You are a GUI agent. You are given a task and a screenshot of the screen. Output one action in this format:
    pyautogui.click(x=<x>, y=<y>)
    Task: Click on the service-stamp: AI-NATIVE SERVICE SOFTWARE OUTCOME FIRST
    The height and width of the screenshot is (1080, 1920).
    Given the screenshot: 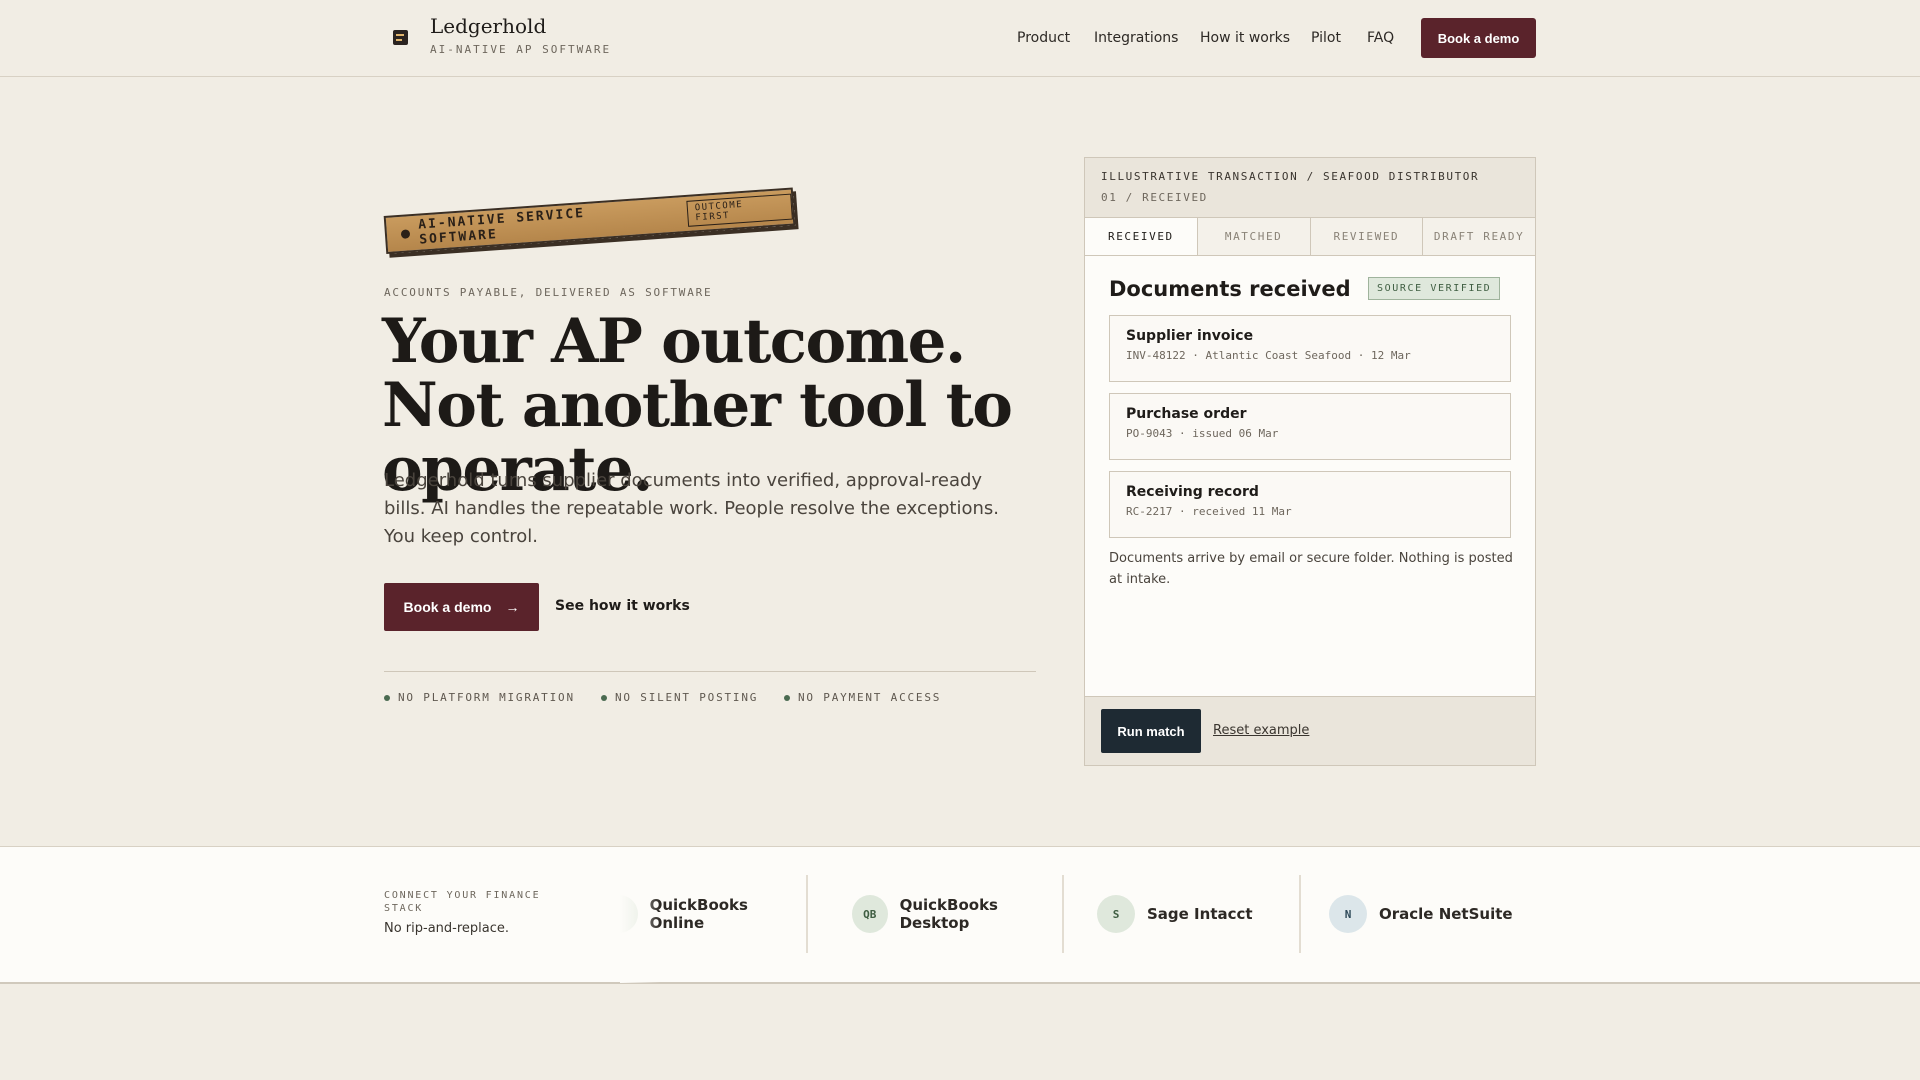 What is the action you would take?
    pyautogui.click(x=589, y=220)
    